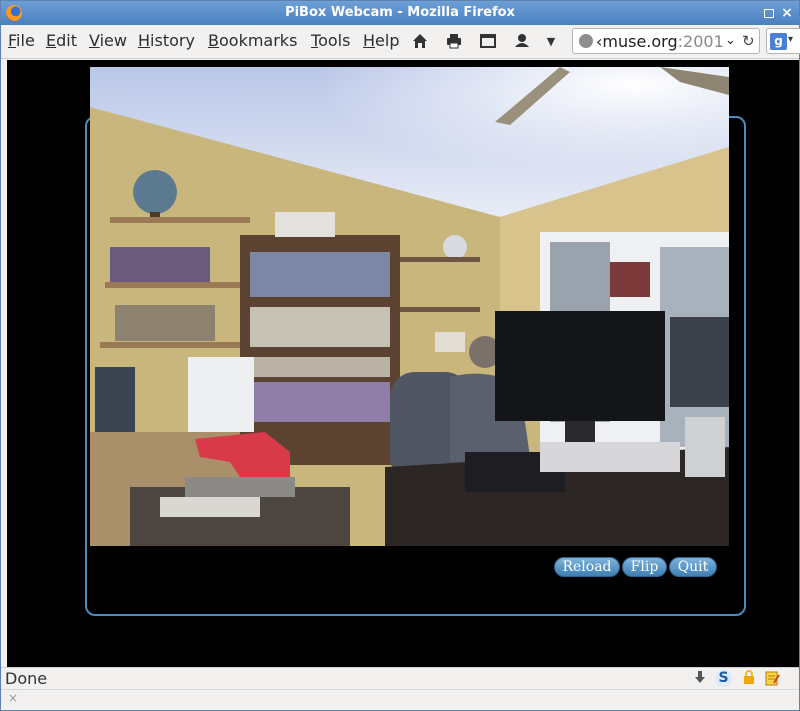 The width and height of the screenshot is (800, 711). Describe the element at coordinates (586, 41) in the screenshot. I see `globe-icon` at that location.